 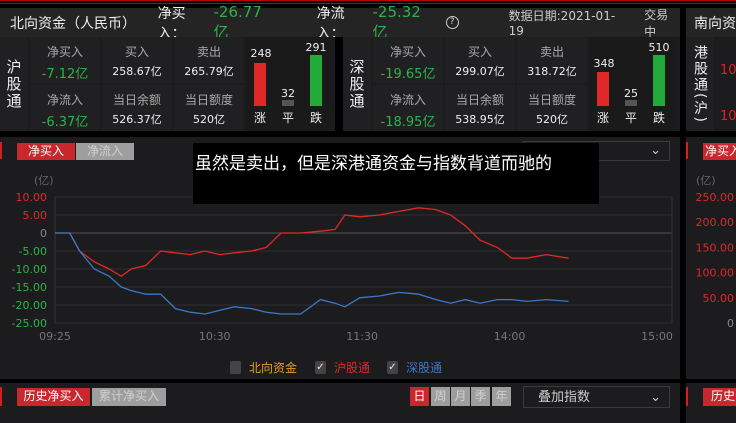 What do you see at coordinates (362, 336) in the screenshot?
I see `x-tick-label: 11:30` at bounding box center [362, 336].